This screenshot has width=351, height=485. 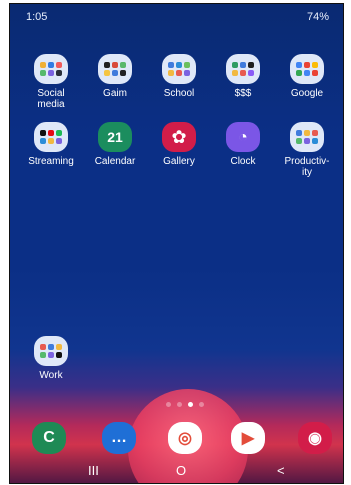 I want to click on app-dock: C … ◎ ▶ ◉, so click(x=176, y=441).